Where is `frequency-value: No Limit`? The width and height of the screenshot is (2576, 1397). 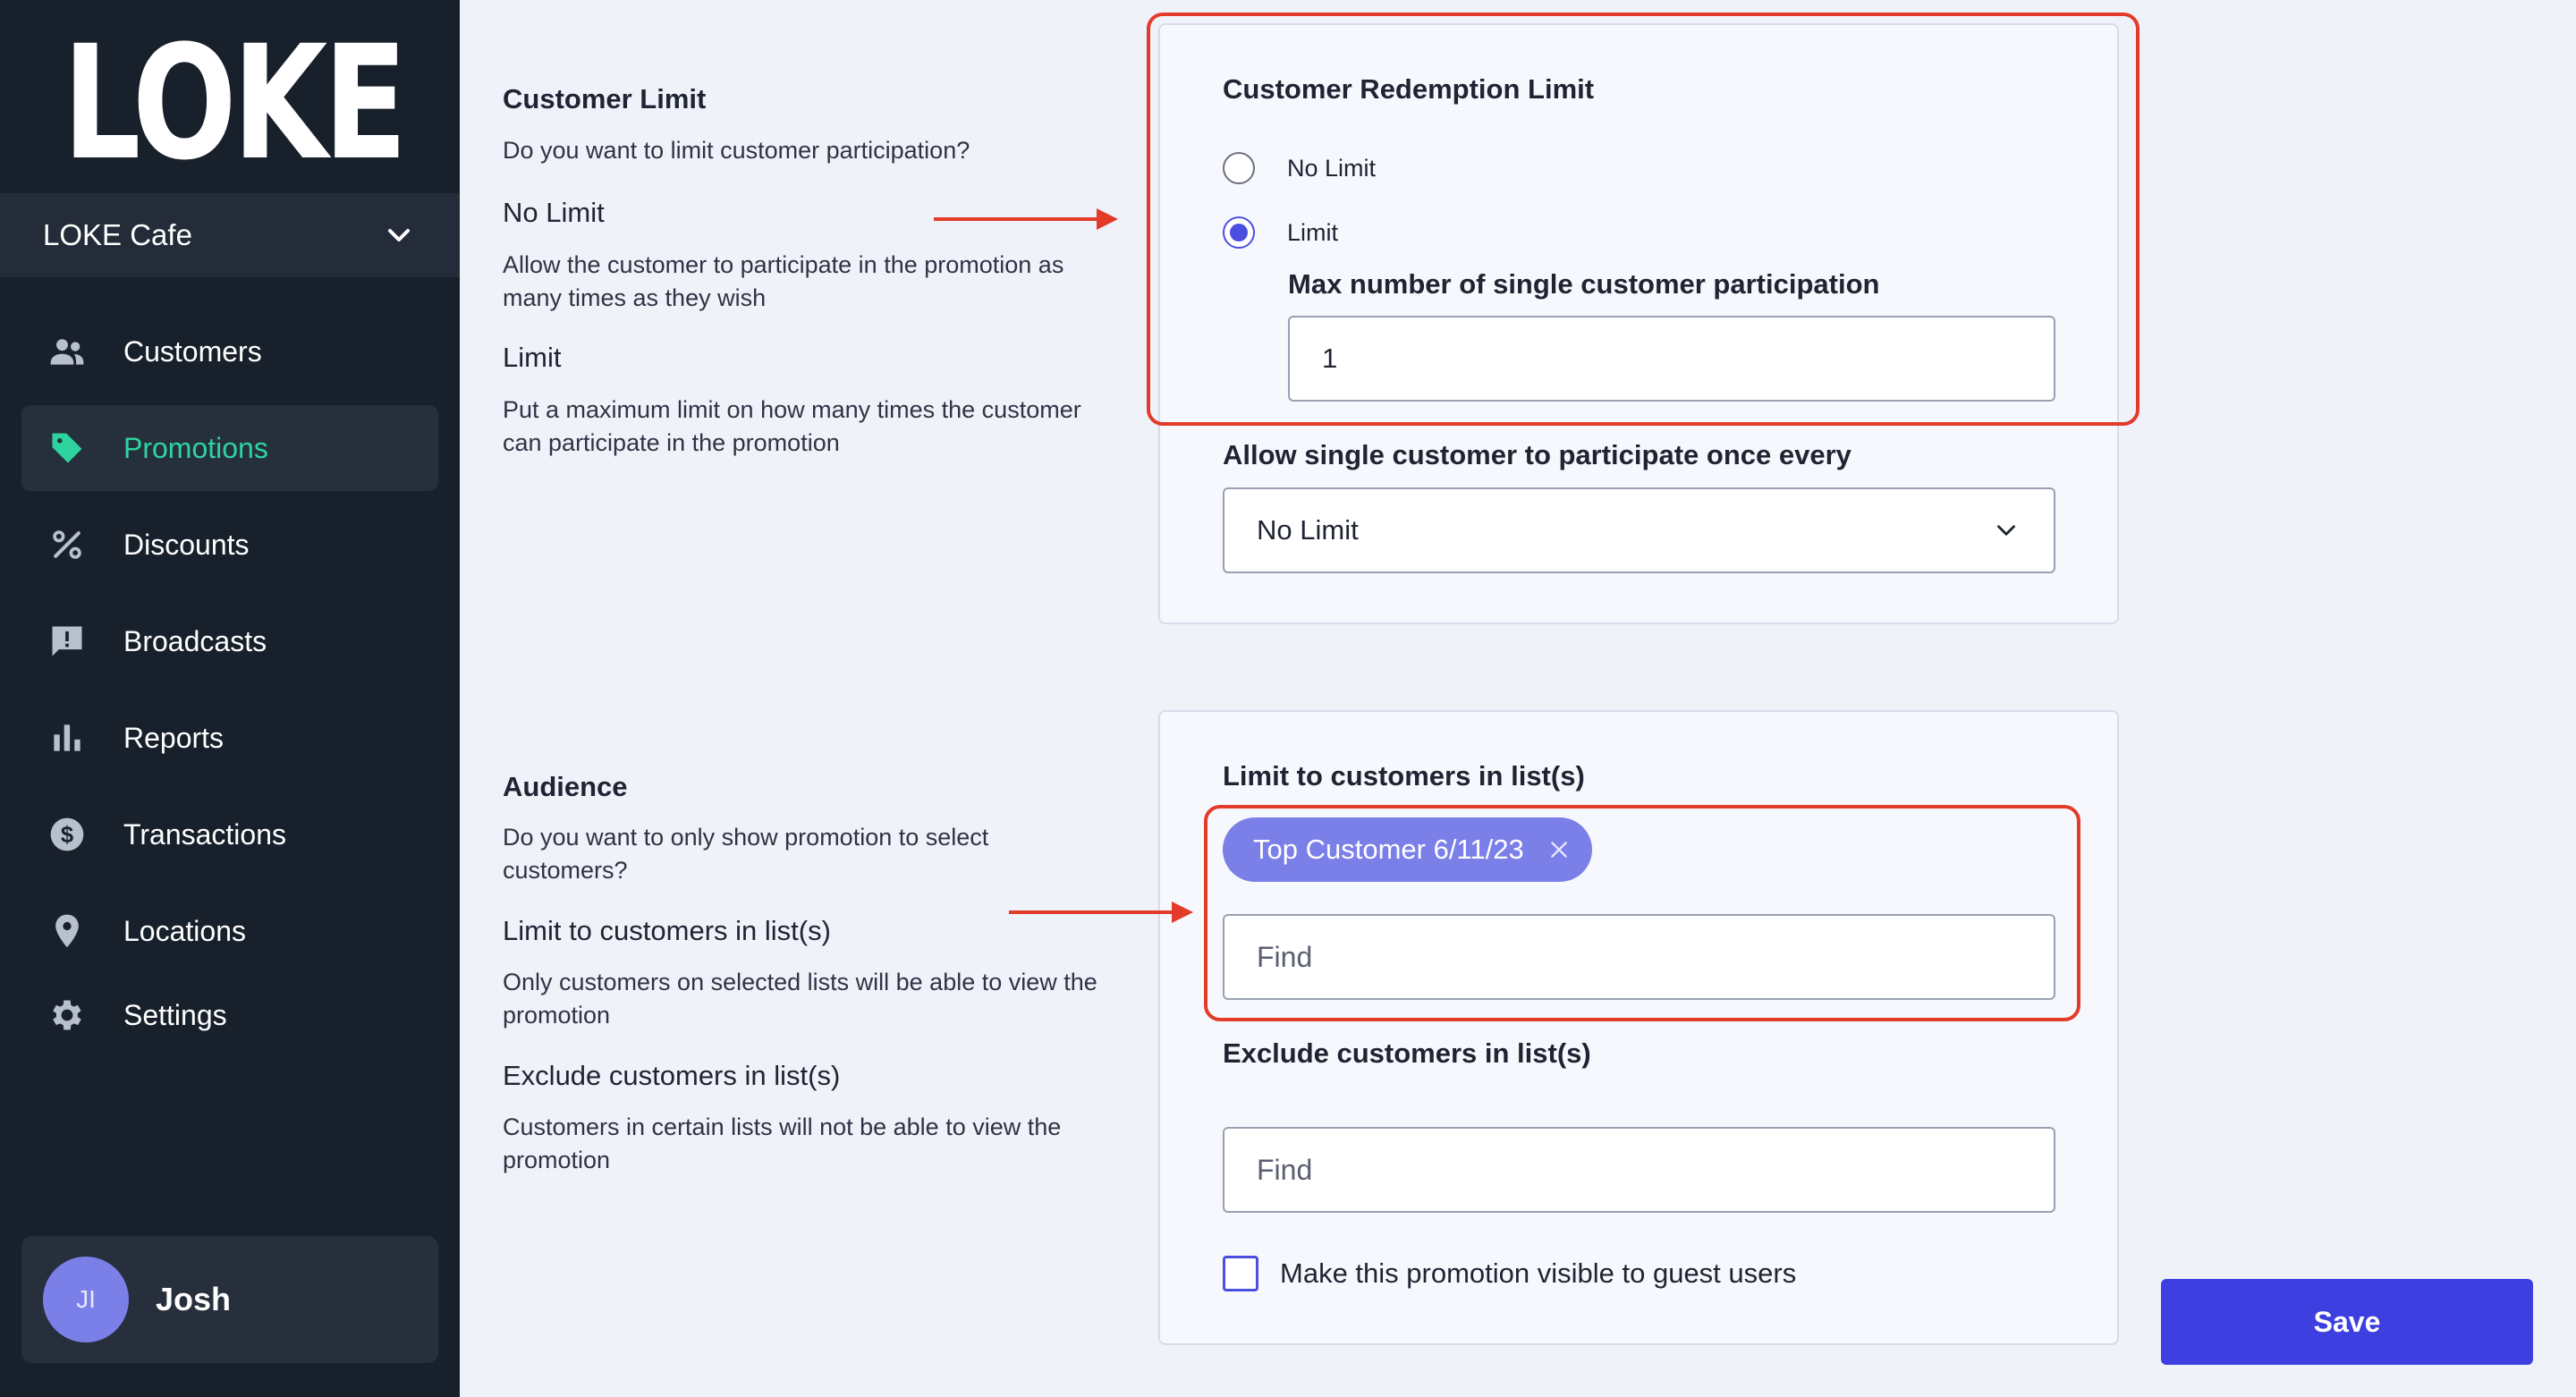
frequency-value: No Limit is located at coordinates (1308, 530).